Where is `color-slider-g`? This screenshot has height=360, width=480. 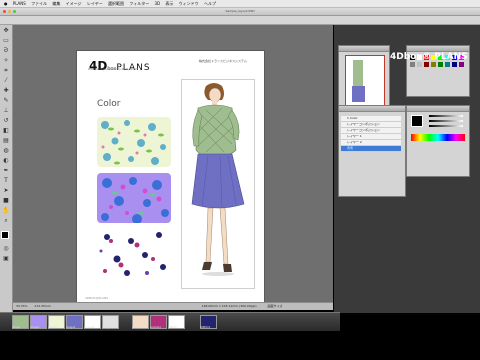 color-slider-g is located at coordinates (446, 121).